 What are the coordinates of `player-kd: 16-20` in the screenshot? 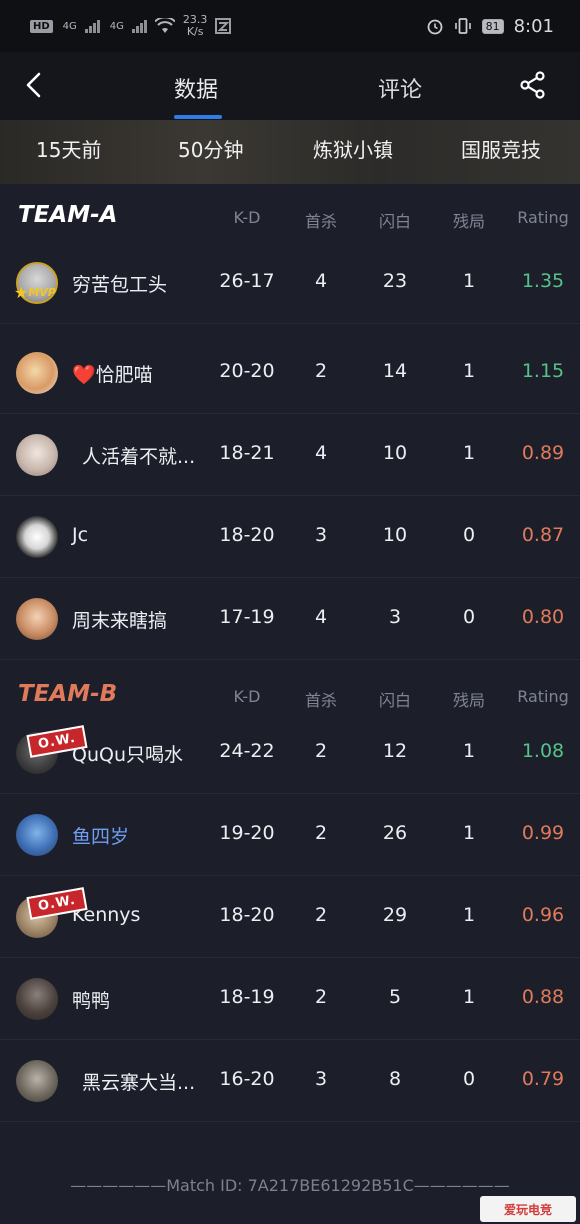 It's located at (247, 1079).